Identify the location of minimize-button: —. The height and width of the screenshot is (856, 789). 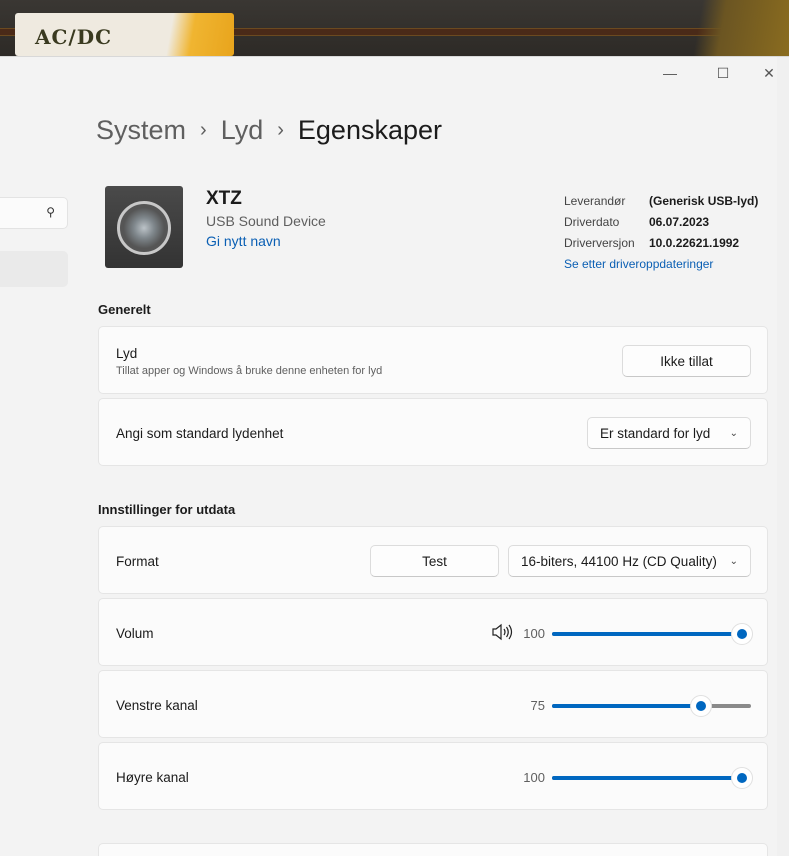
(670, 75).